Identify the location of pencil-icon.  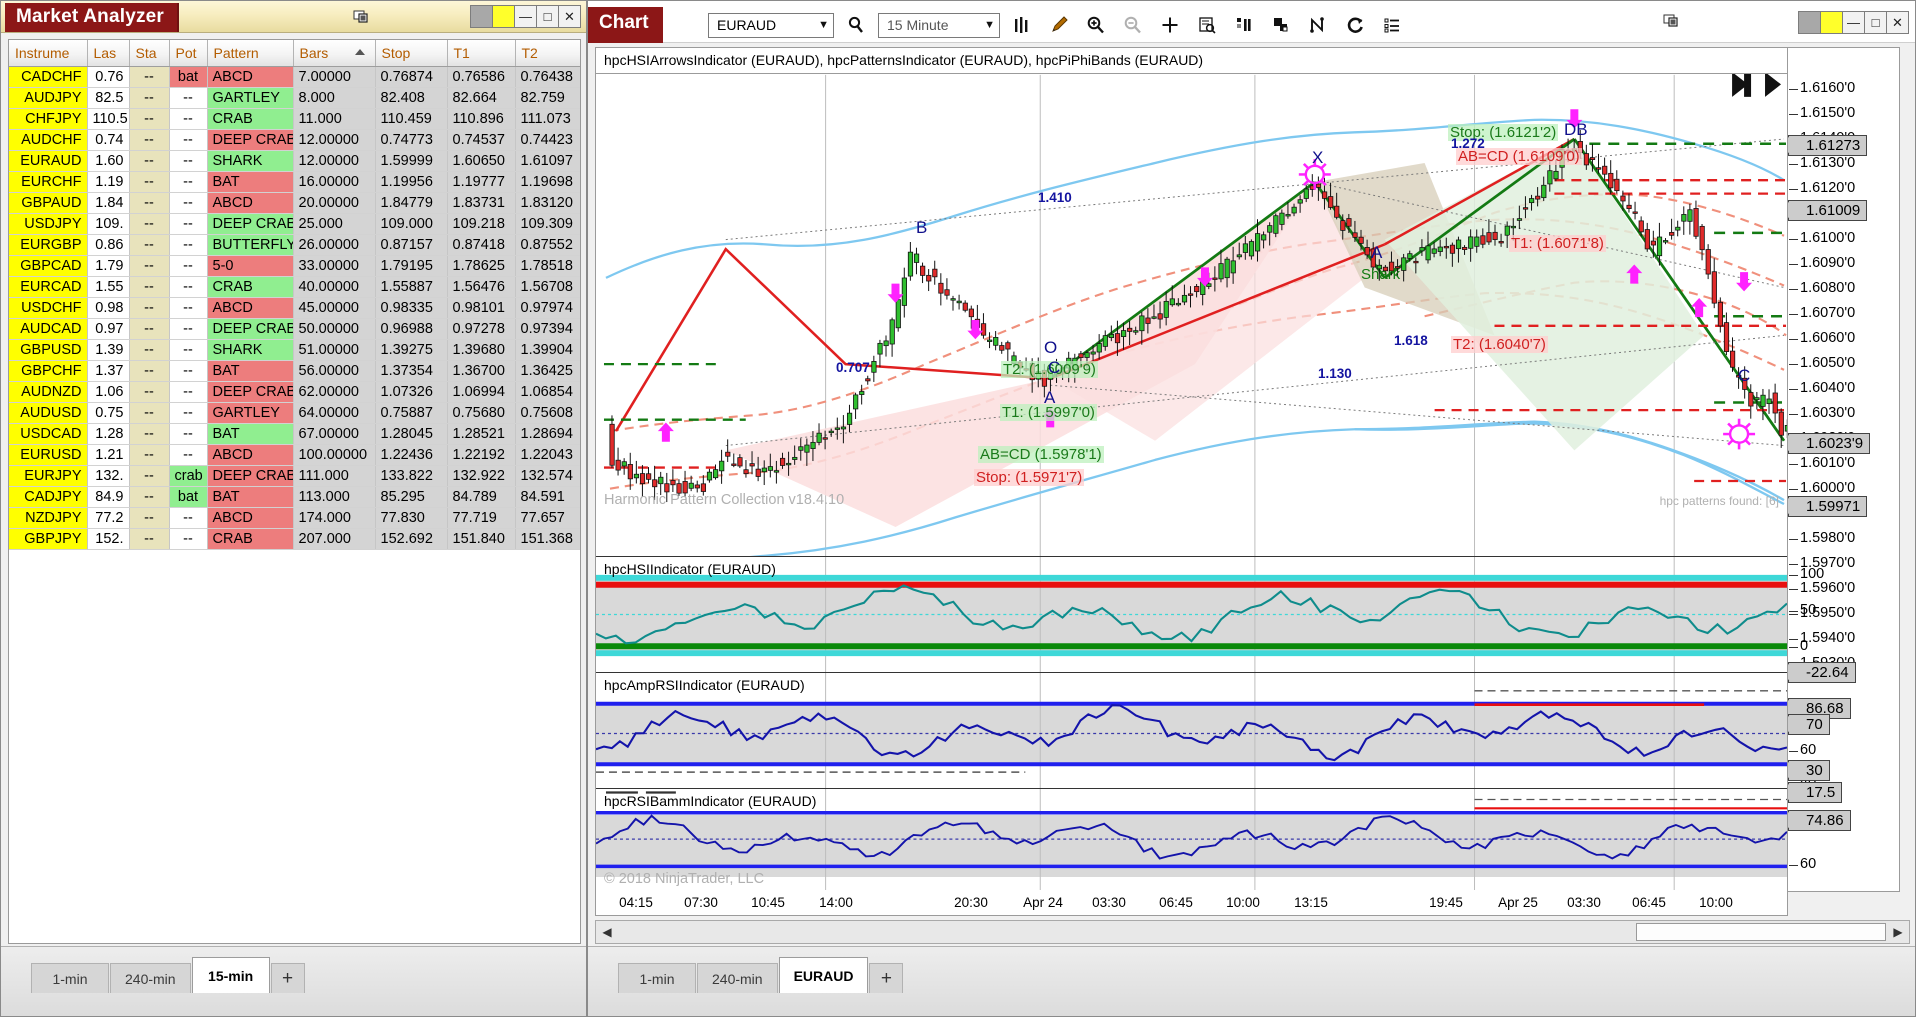
(1059, 25).